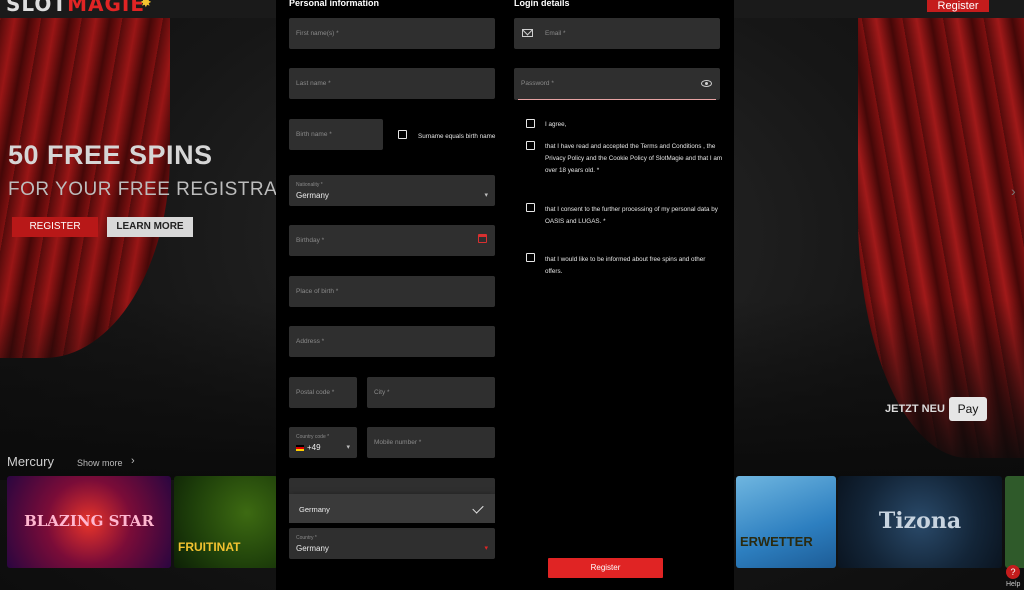  Describe the element at coordinates (915, 409) in the screenshot. I see `jetzt-neu-text: JETZT NEU` at that location.